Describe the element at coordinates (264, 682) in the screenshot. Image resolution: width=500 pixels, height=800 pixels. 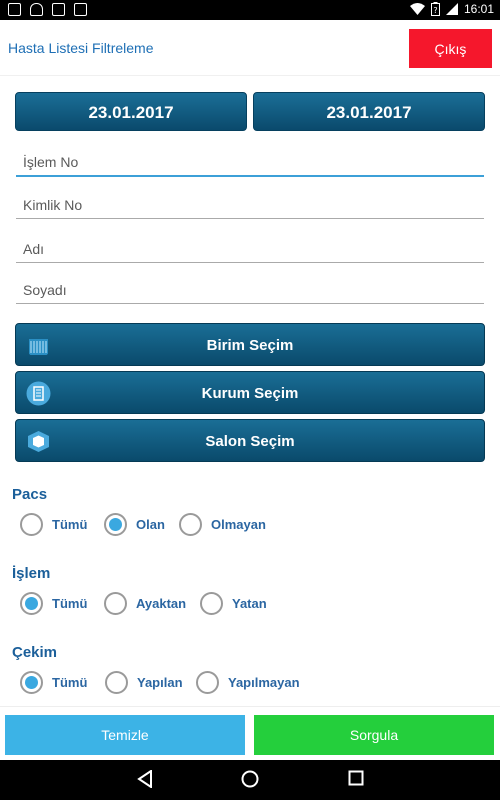
I see `radio-label: Yapılmayan` at that location.